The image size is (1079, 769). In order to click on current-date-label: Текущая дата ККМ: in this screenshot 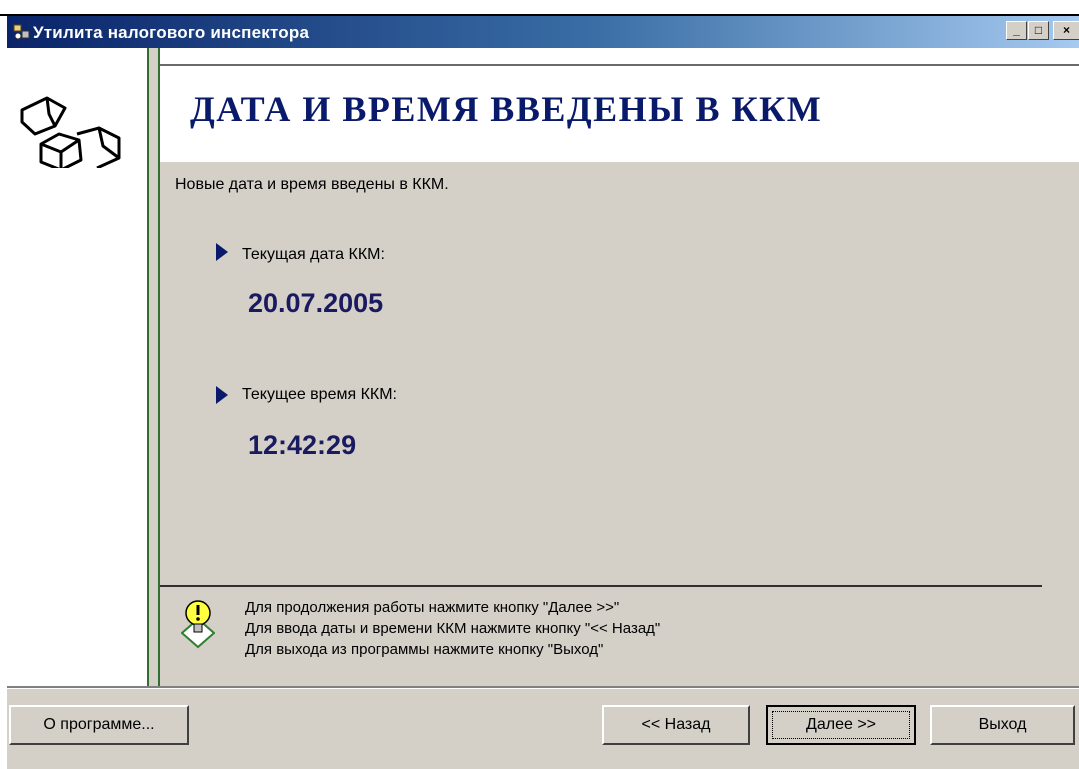, I will do `click(313, 254)`.